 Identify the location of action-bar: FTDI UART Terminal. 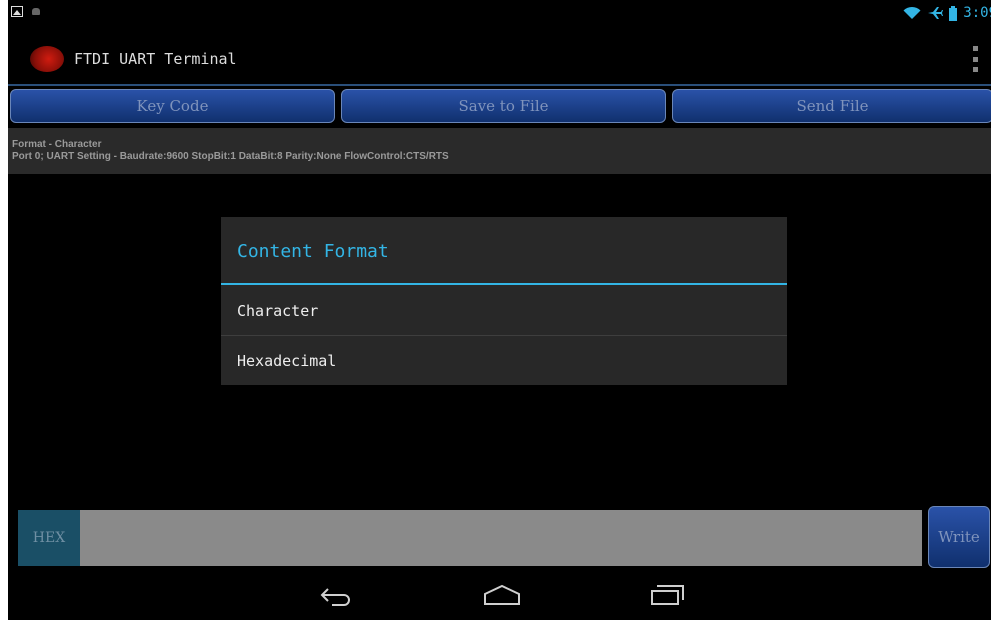
(499, 61).